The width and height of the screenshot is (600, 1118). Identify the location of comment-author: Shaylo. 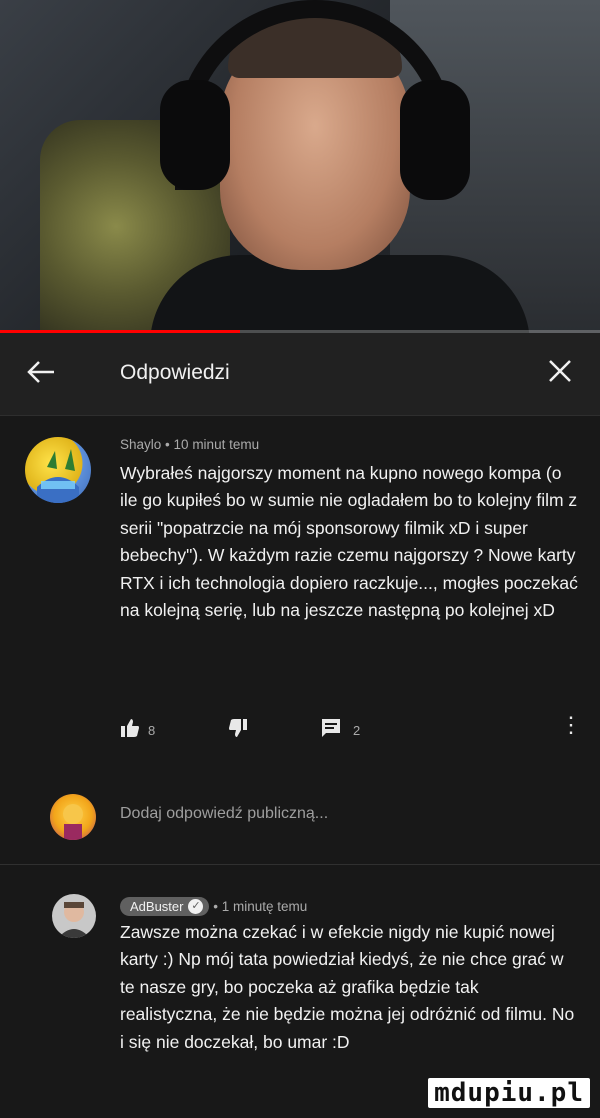
(140, 444).